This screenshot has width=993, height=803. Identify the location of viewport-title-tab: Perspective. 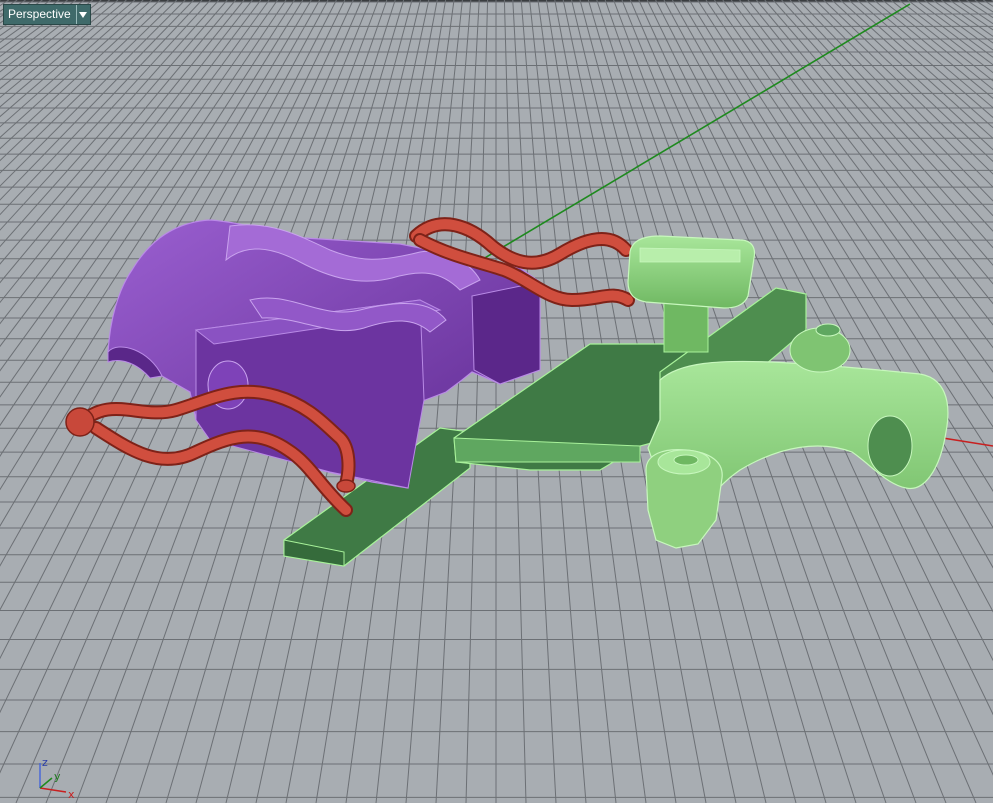
(47, 14).